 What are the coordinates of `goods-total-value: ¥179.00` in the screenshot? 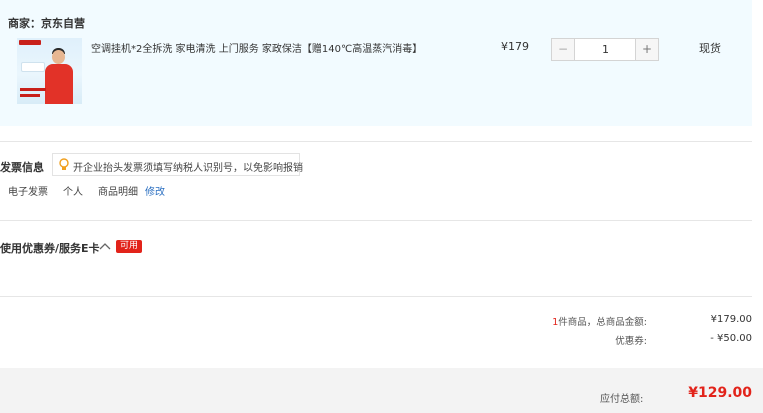 It's located at (731, 319).